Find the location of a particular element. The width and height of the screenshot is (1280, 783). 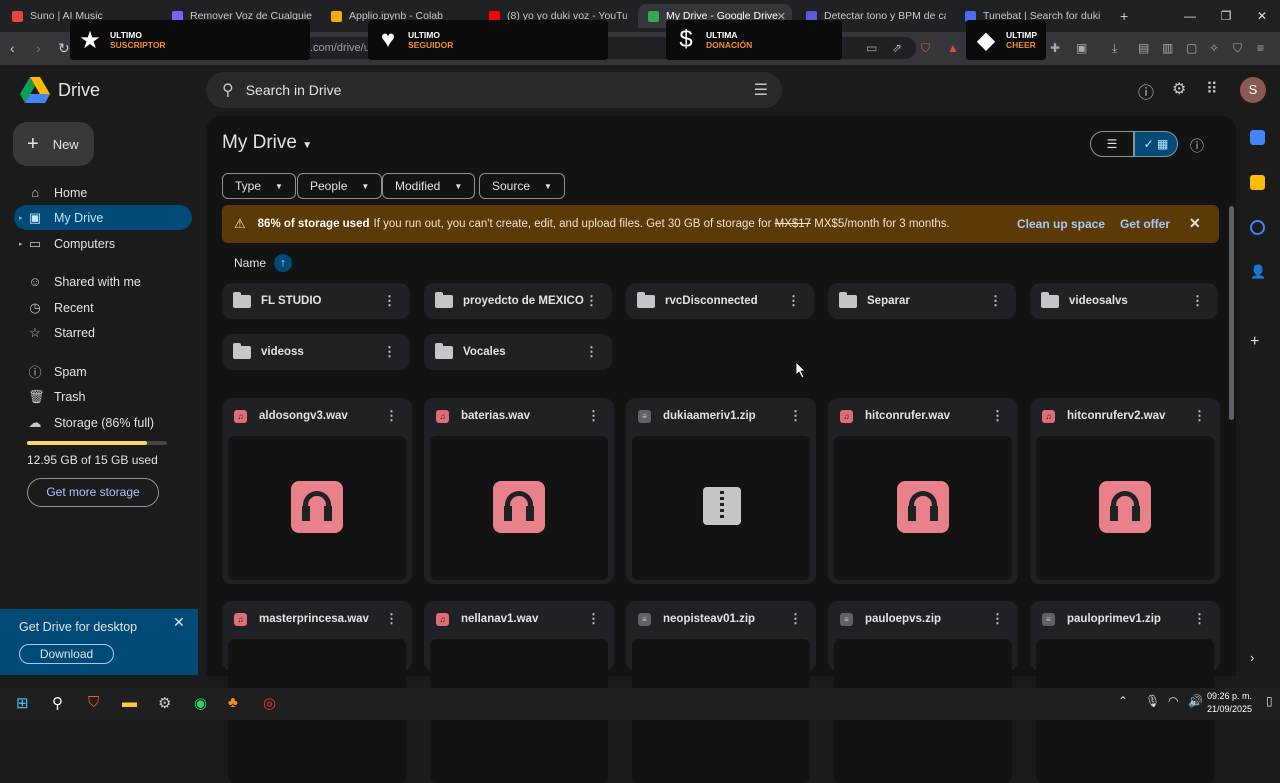

sidebar-item-shared: ☺ Shared with me is located at coordinates (103, 281).